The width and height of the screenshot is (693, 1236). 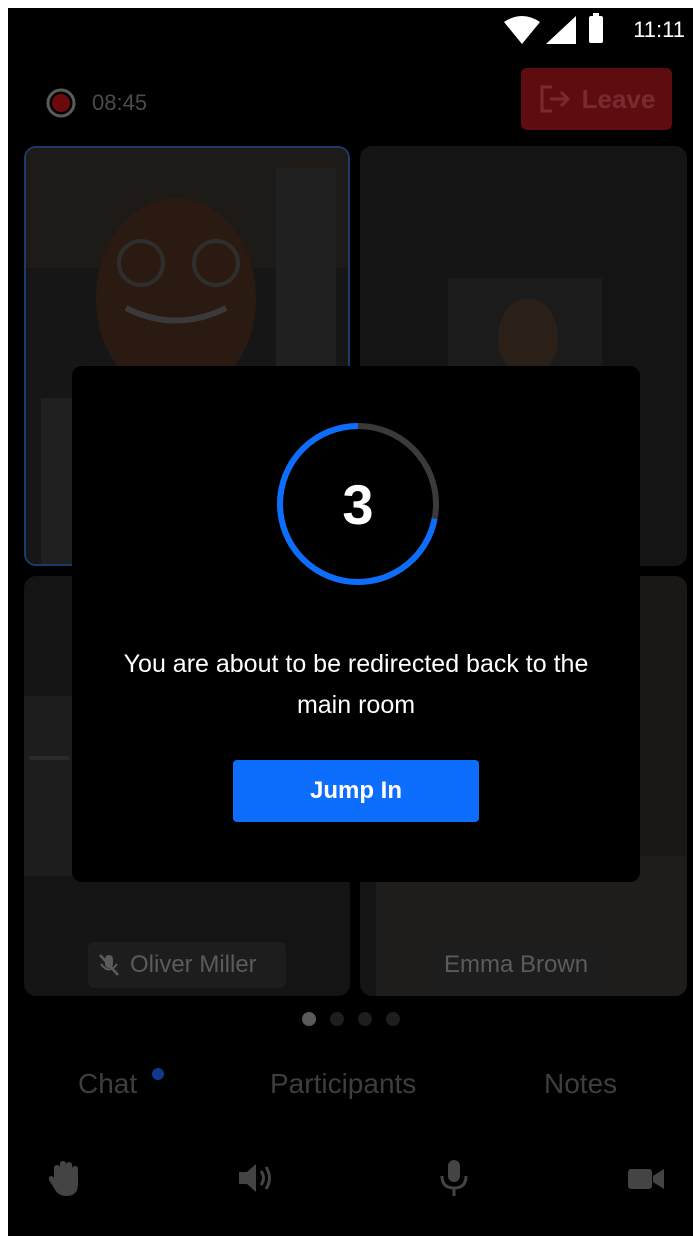 I want to click on status-time: 11:11, so click(x=659, y=29).